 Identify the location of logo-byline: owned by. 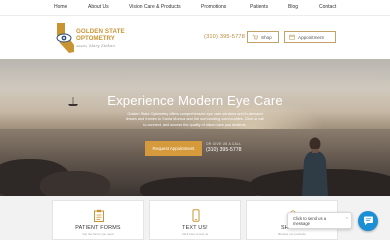
(82, 46).